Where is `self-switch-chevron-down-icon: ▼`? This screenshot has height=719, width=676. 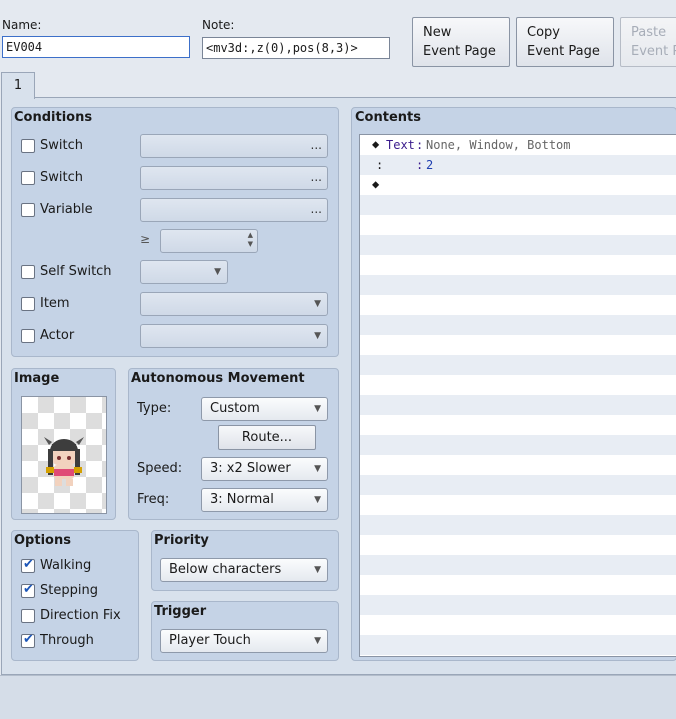 self-switch-chevron-down-icon: ▼ is located at coordinates (217, 272).